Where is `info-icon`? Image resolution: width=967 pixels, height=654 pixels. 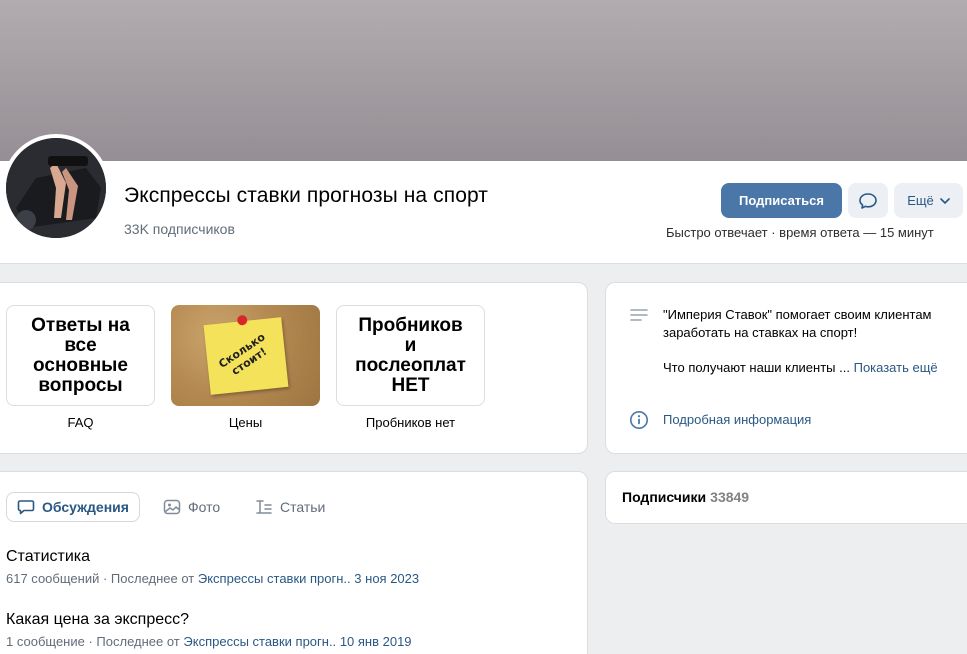 info-icon is located at coordinates (639, 420).